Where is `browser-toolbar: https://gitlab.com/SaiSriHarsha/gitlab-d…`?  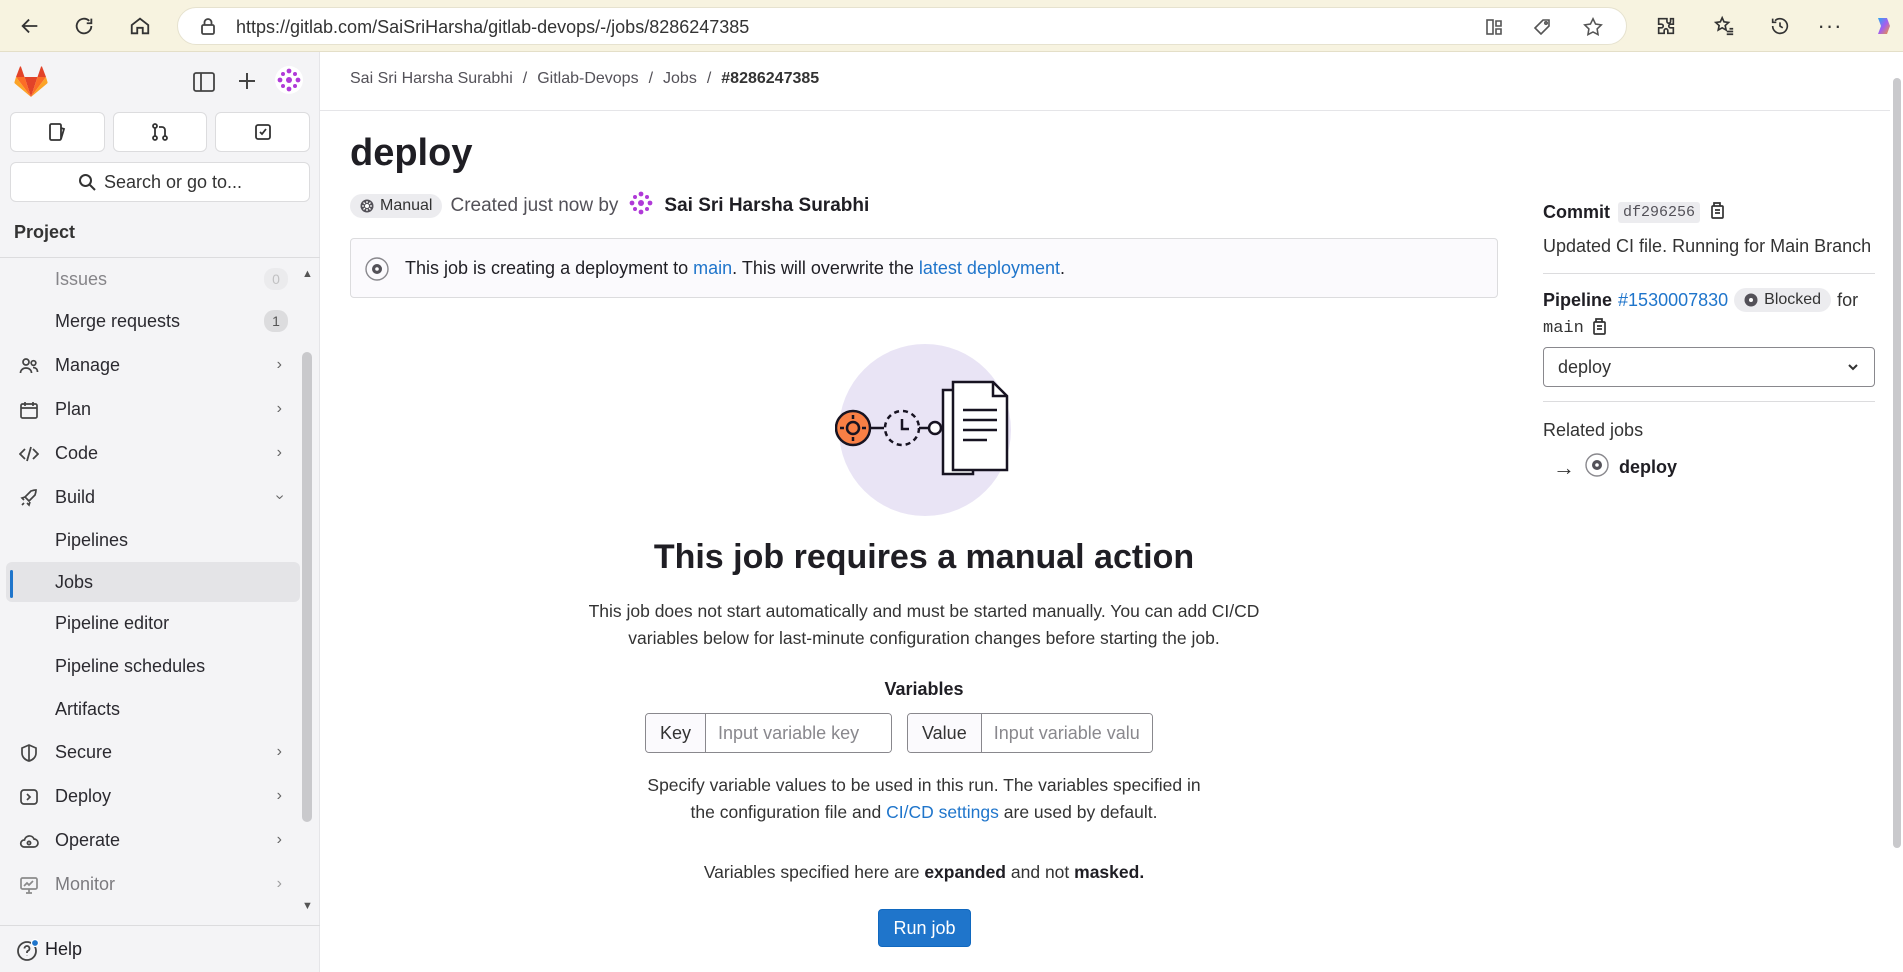 browser-toolbar: https://gitlab.com/SaiSriHarsha/gitlab-d… is located at coordinates (951, 26).